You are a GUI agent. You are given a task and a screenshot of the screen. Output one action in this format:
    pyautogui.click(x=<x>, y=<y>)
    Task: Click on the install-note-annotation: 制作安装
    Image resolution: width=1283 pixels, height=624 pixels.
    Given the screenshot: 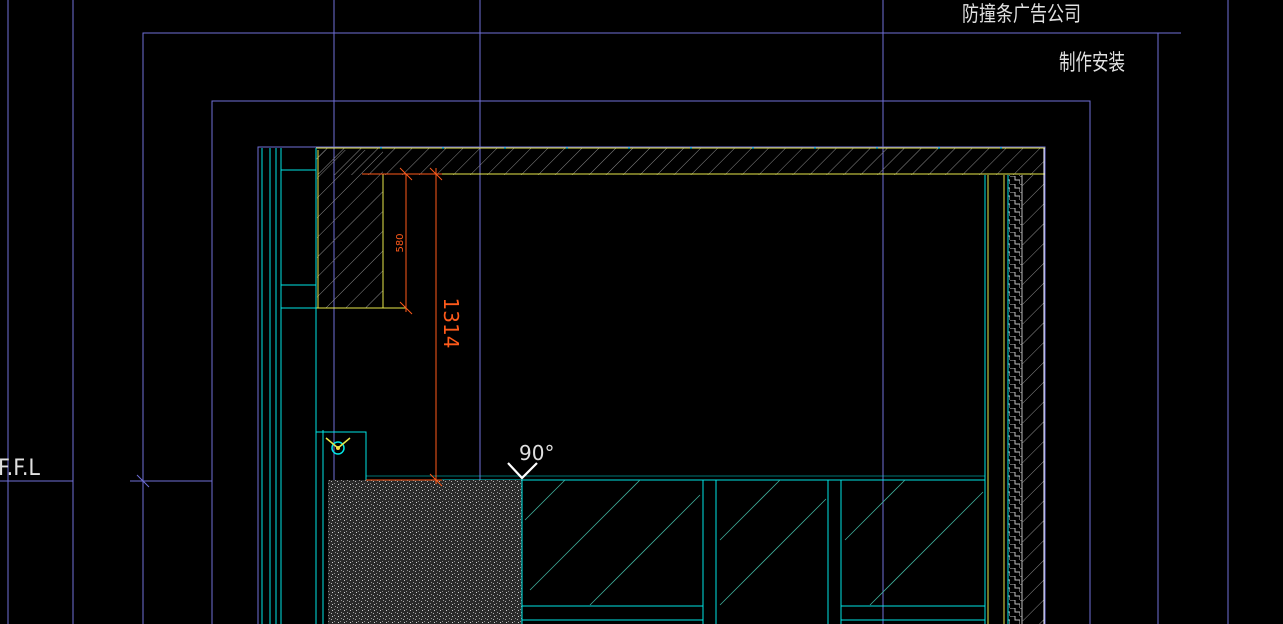 What is the action you would take?
    pyautogui.click(x=1092, y=63)
    